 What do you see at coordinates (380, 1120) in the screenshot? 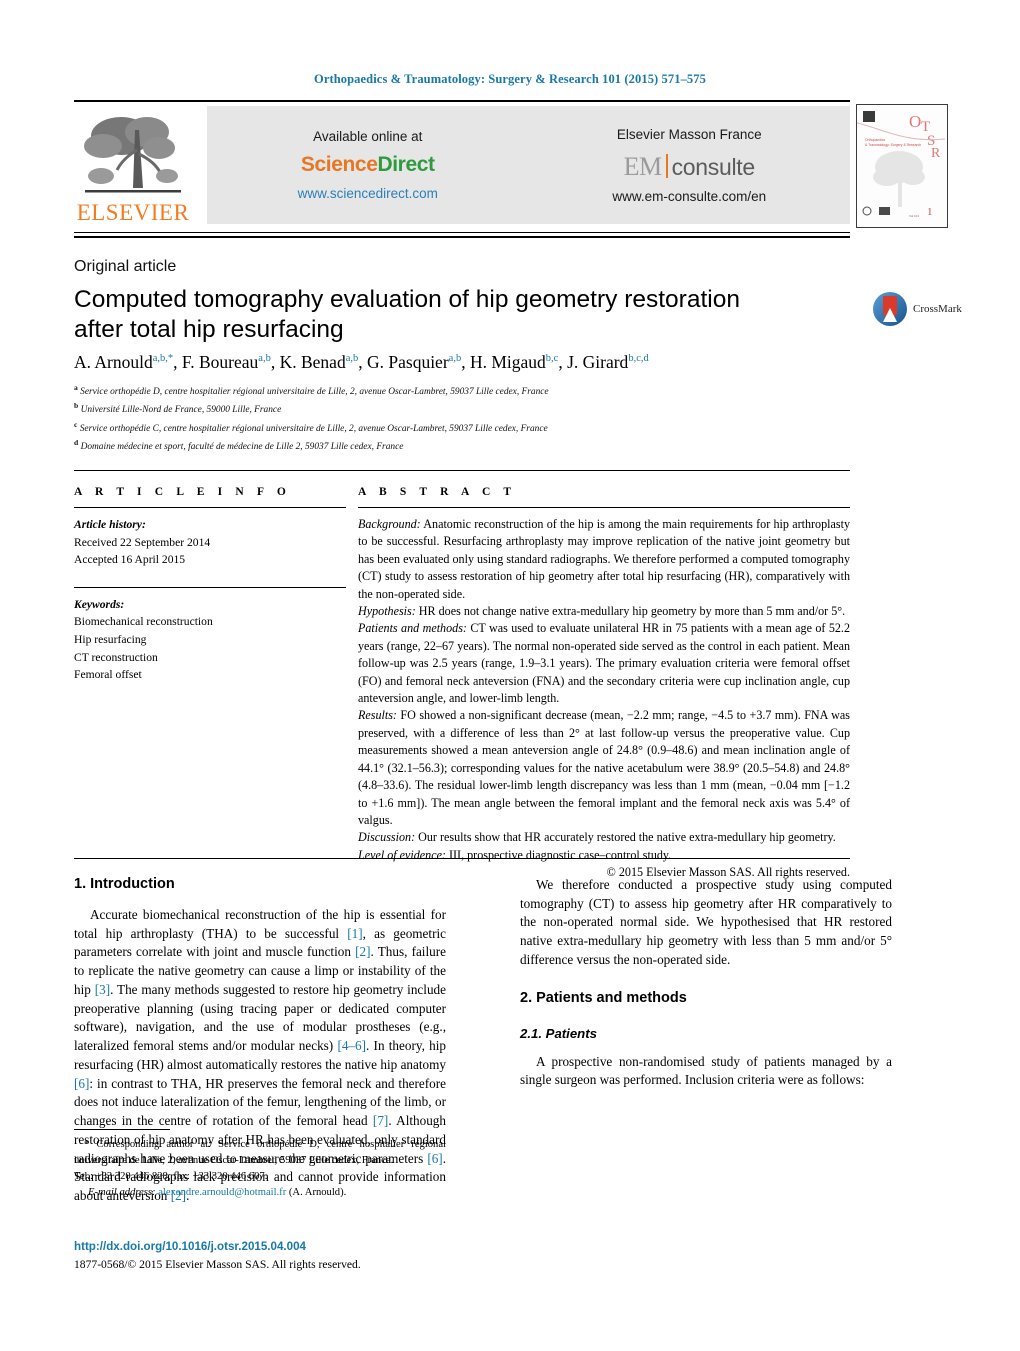
I see `citation-ref-6: [7]` at bounding box center [380, 1120].